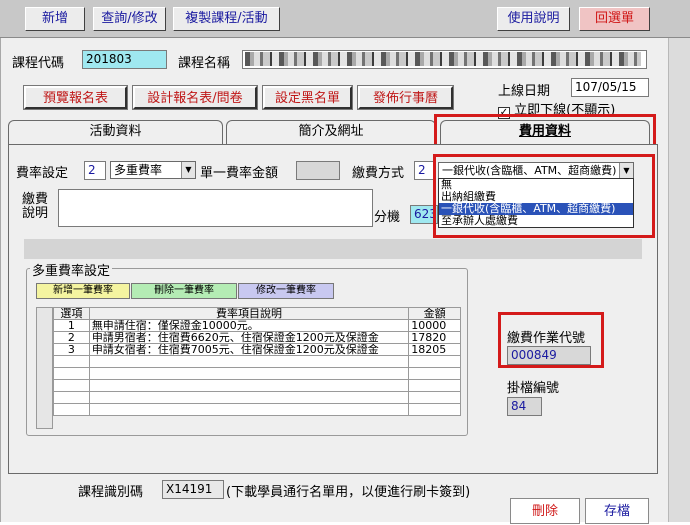 The width and height of the screenshot is (690, 525). What do you see at coordinates (111, 492) in the screenshot?
I see `course-id-label: 課程識別碼` at bounding box center [111, 492].